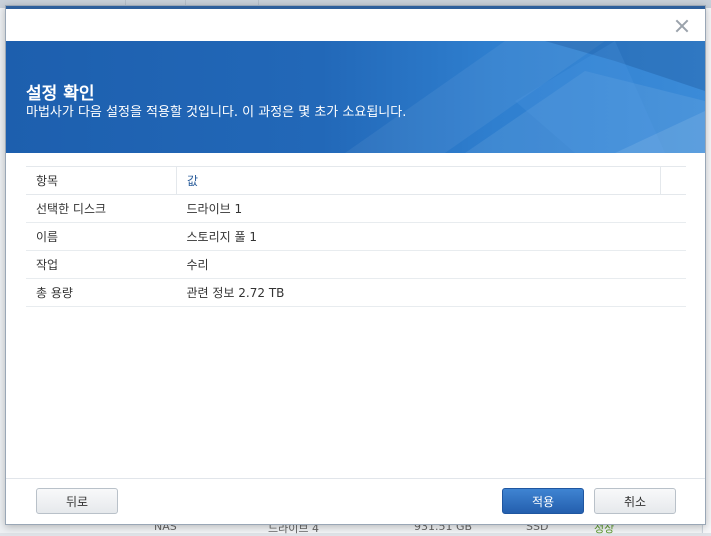 Image resolution: width=711 pixels, height=536 pixels. Describe the element at coordinates (101, 236) in the screenshot. I see `row-item: 이름` at that location.